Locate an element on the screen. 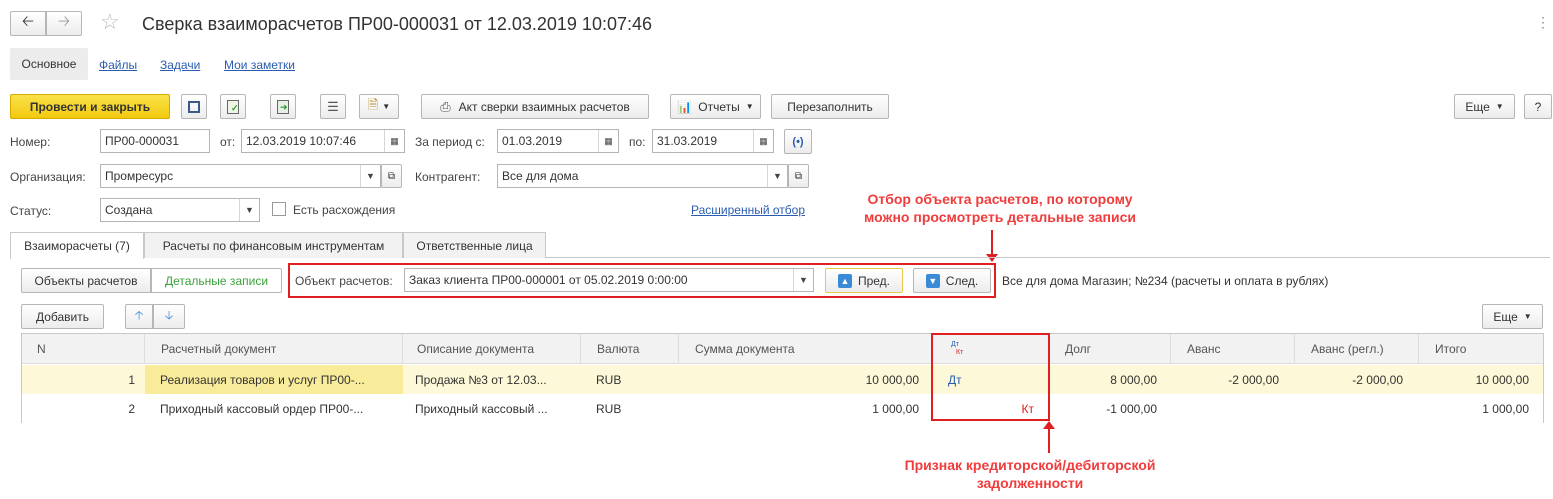 The width and height of the screenshot is (1553, 499). arrow-up-icon: 🡡 is located at coordinates (139, 315).